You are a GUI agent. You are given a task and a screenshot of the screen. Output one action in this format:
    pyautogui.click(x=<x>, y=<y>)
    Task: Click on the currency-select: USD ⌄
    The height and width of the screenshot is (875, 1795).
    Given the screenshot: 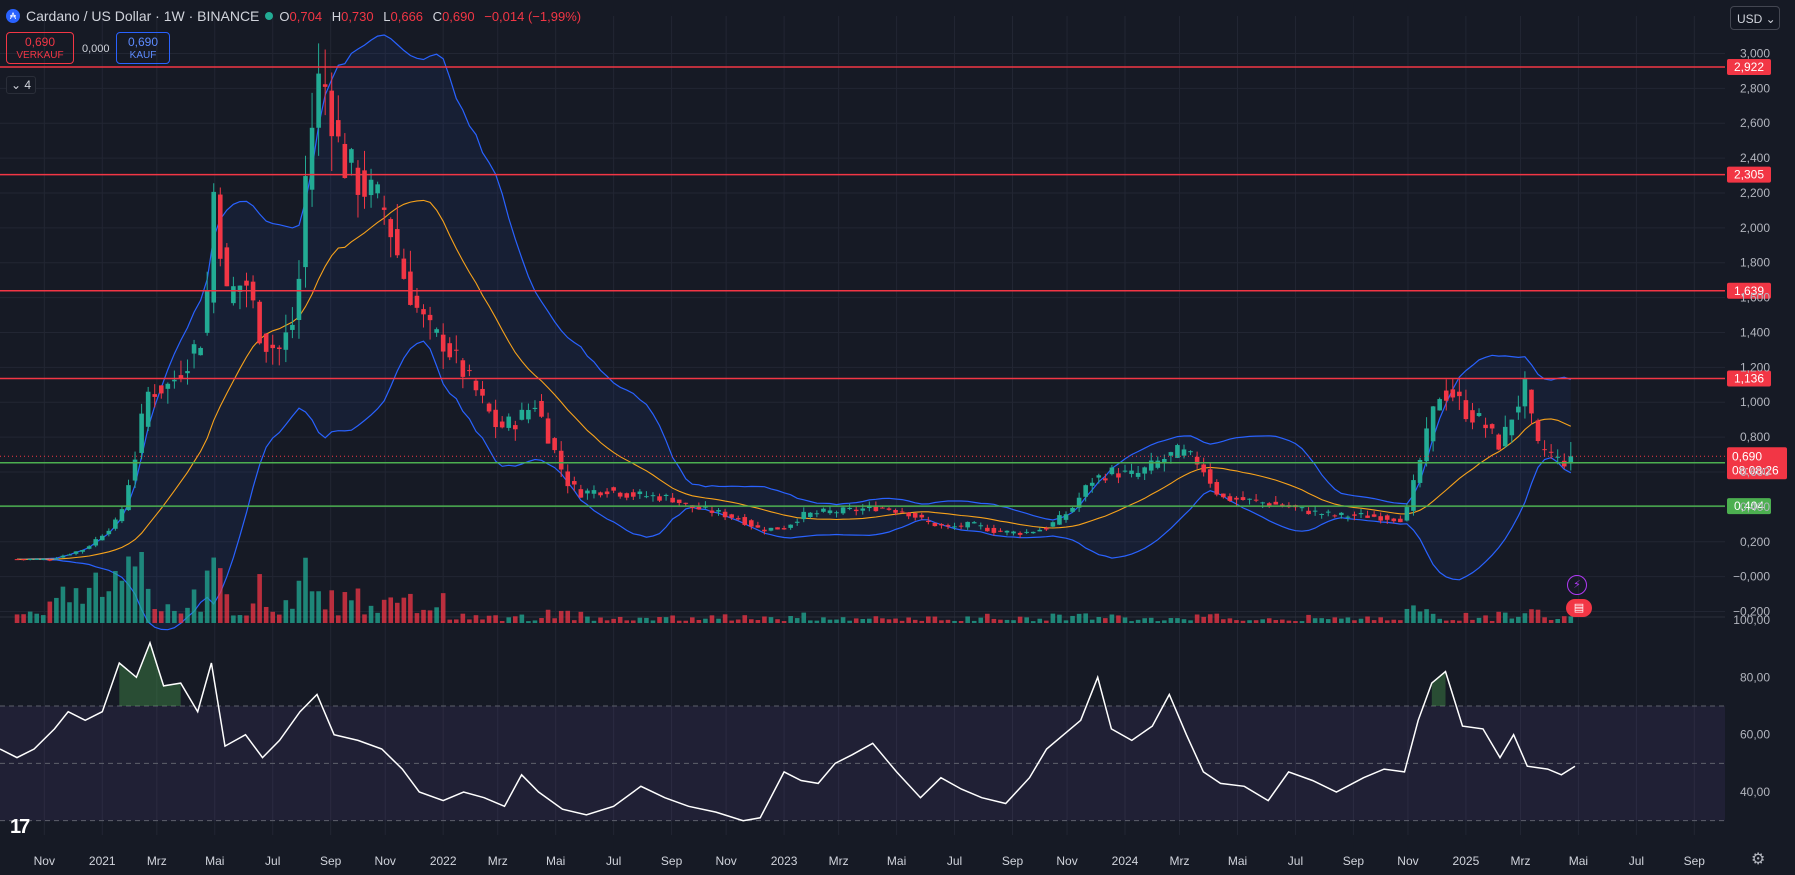 What is the action you would take?
    pyautogui.click(x=1755, y=18)
    